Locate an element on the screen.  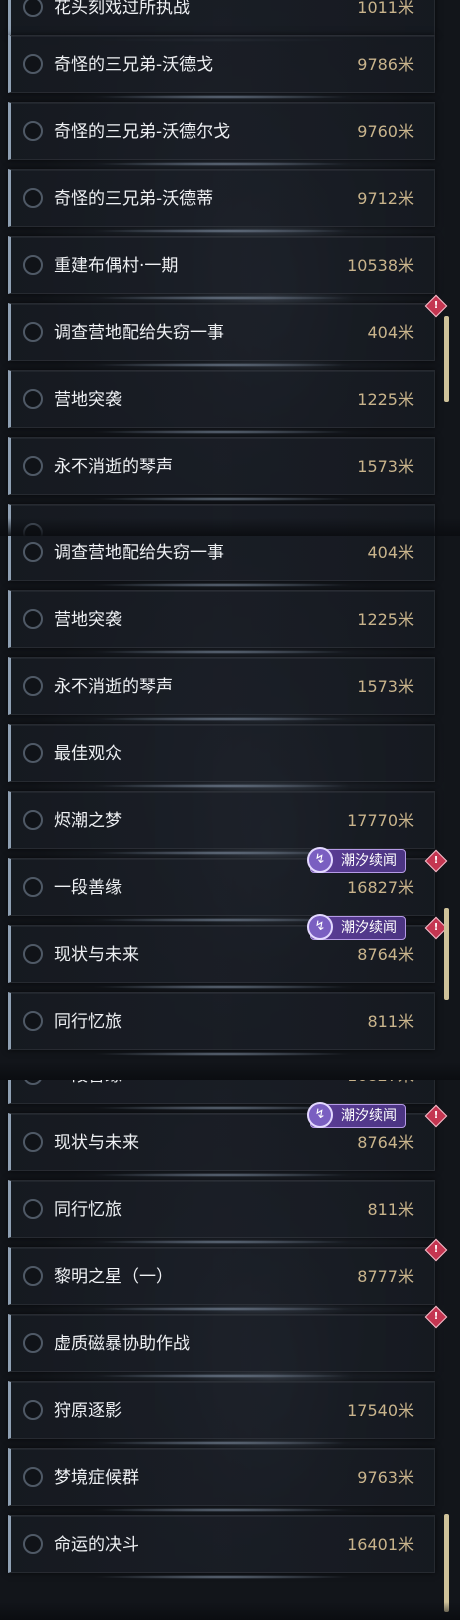
quest-distance: 16827米 is located at coordinates (380, 1092).